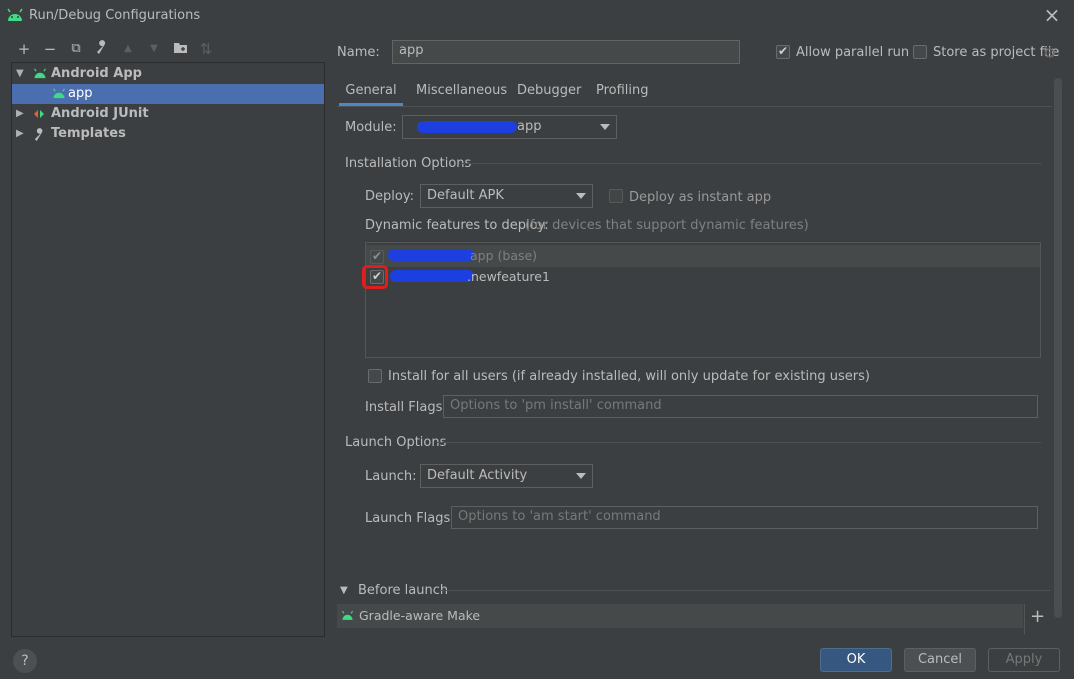  Describe the element at coordinates (529, 126) in the screenshot. I see `module-value: app` at that location.